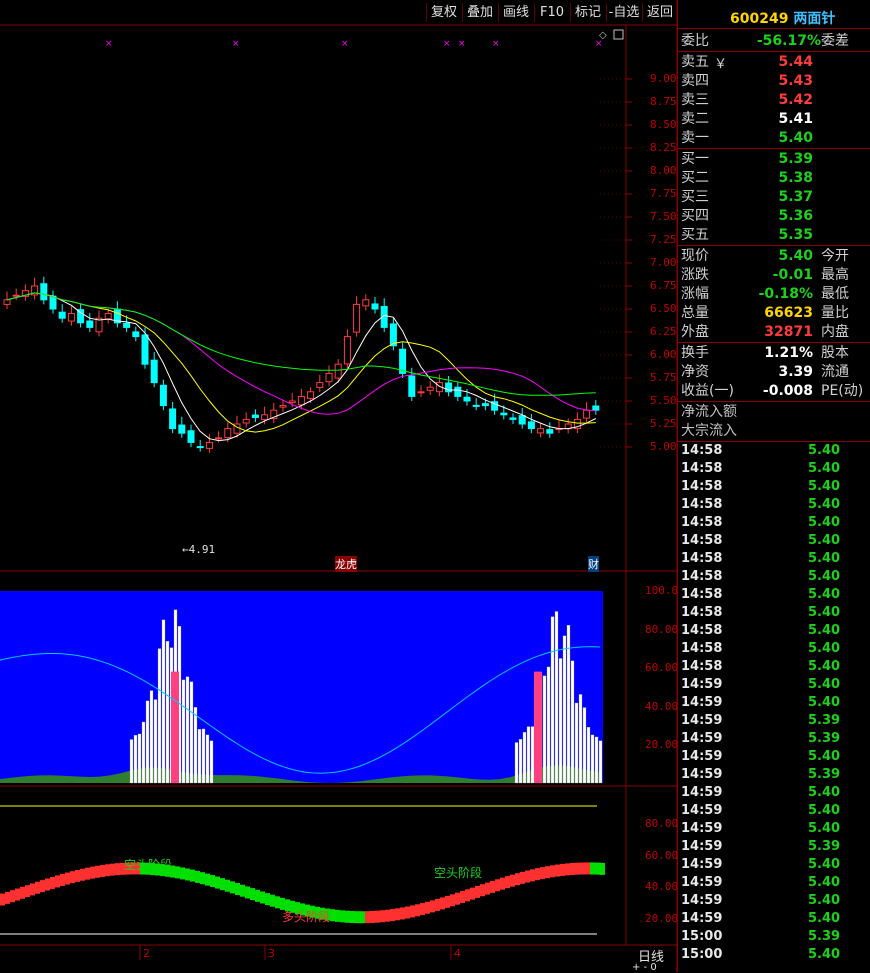  I want to click on price-tick: 7.50, so click(663, 216).